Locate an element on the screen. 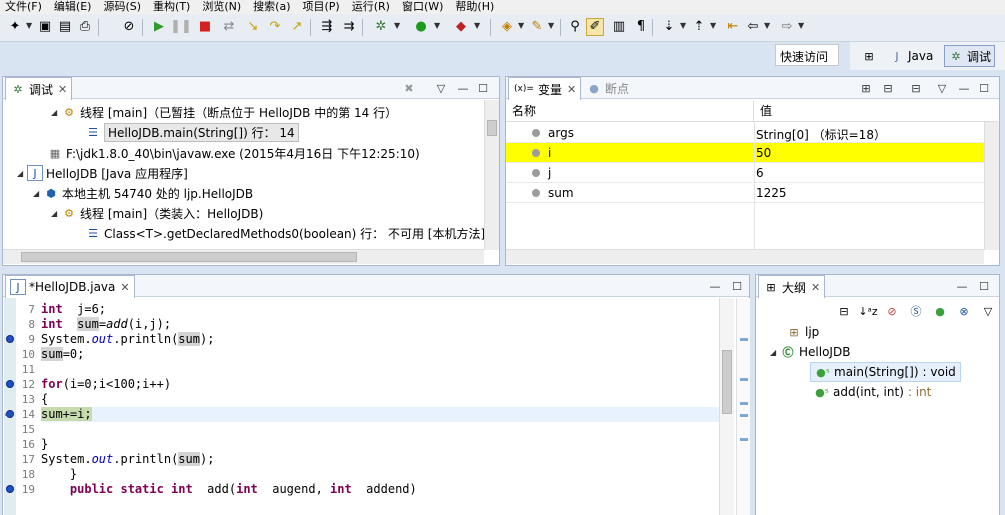 Image resolution: width=1005 pixels, height=515 pixels. save-all-icon: ▤ is located at coordinates (65, 27).